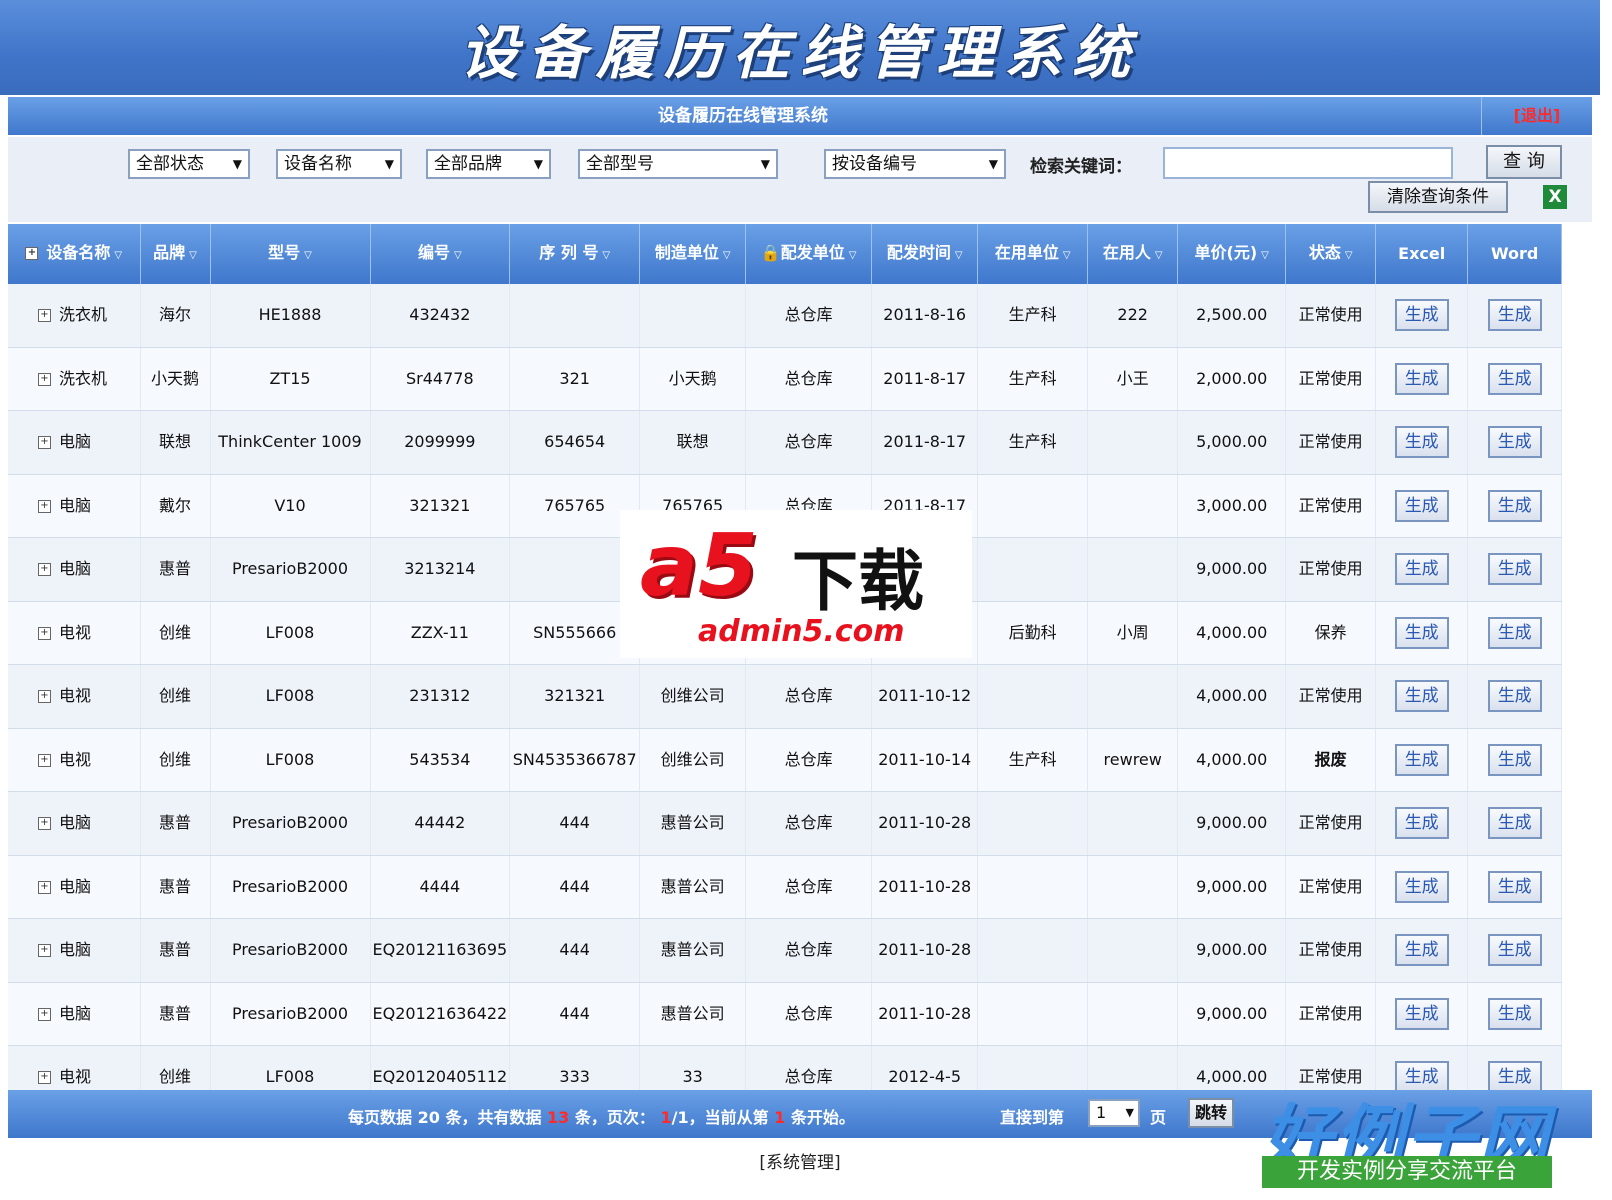 The height and width of the screenshot is (1200, 1612). Describe the element at coordinates (175, 506) in the screenshot. I see `cell-brand: 戴尔` at that location.